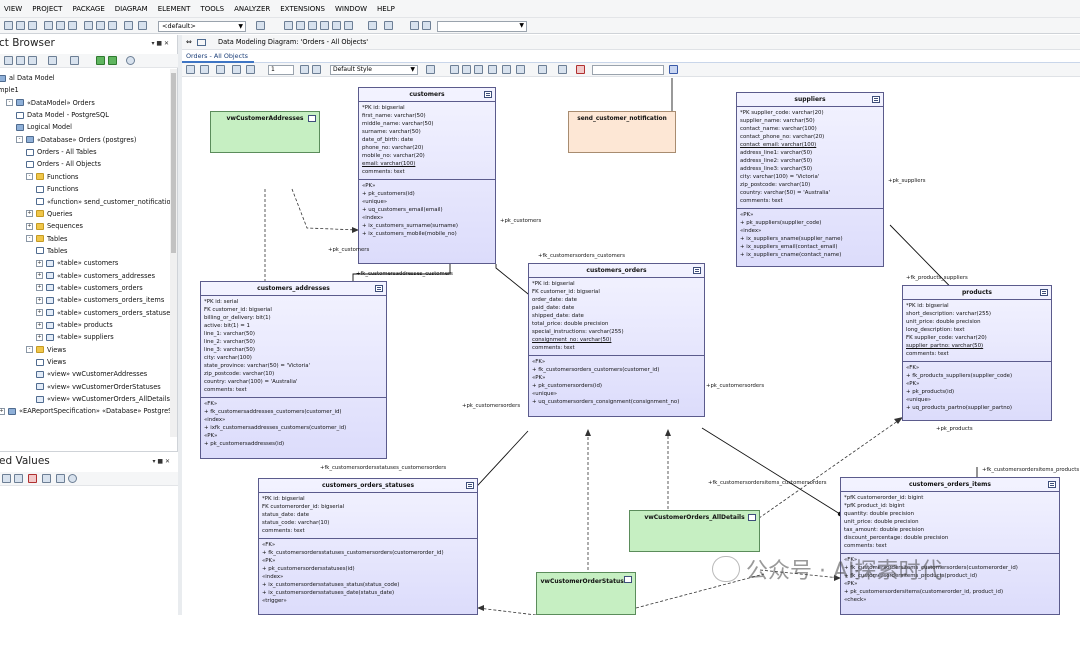 The height and width of the screenshot is (650, 1080). Describe the element at coordinates (220, 69) in the screenshot. I see `zoom-icon` at that location.